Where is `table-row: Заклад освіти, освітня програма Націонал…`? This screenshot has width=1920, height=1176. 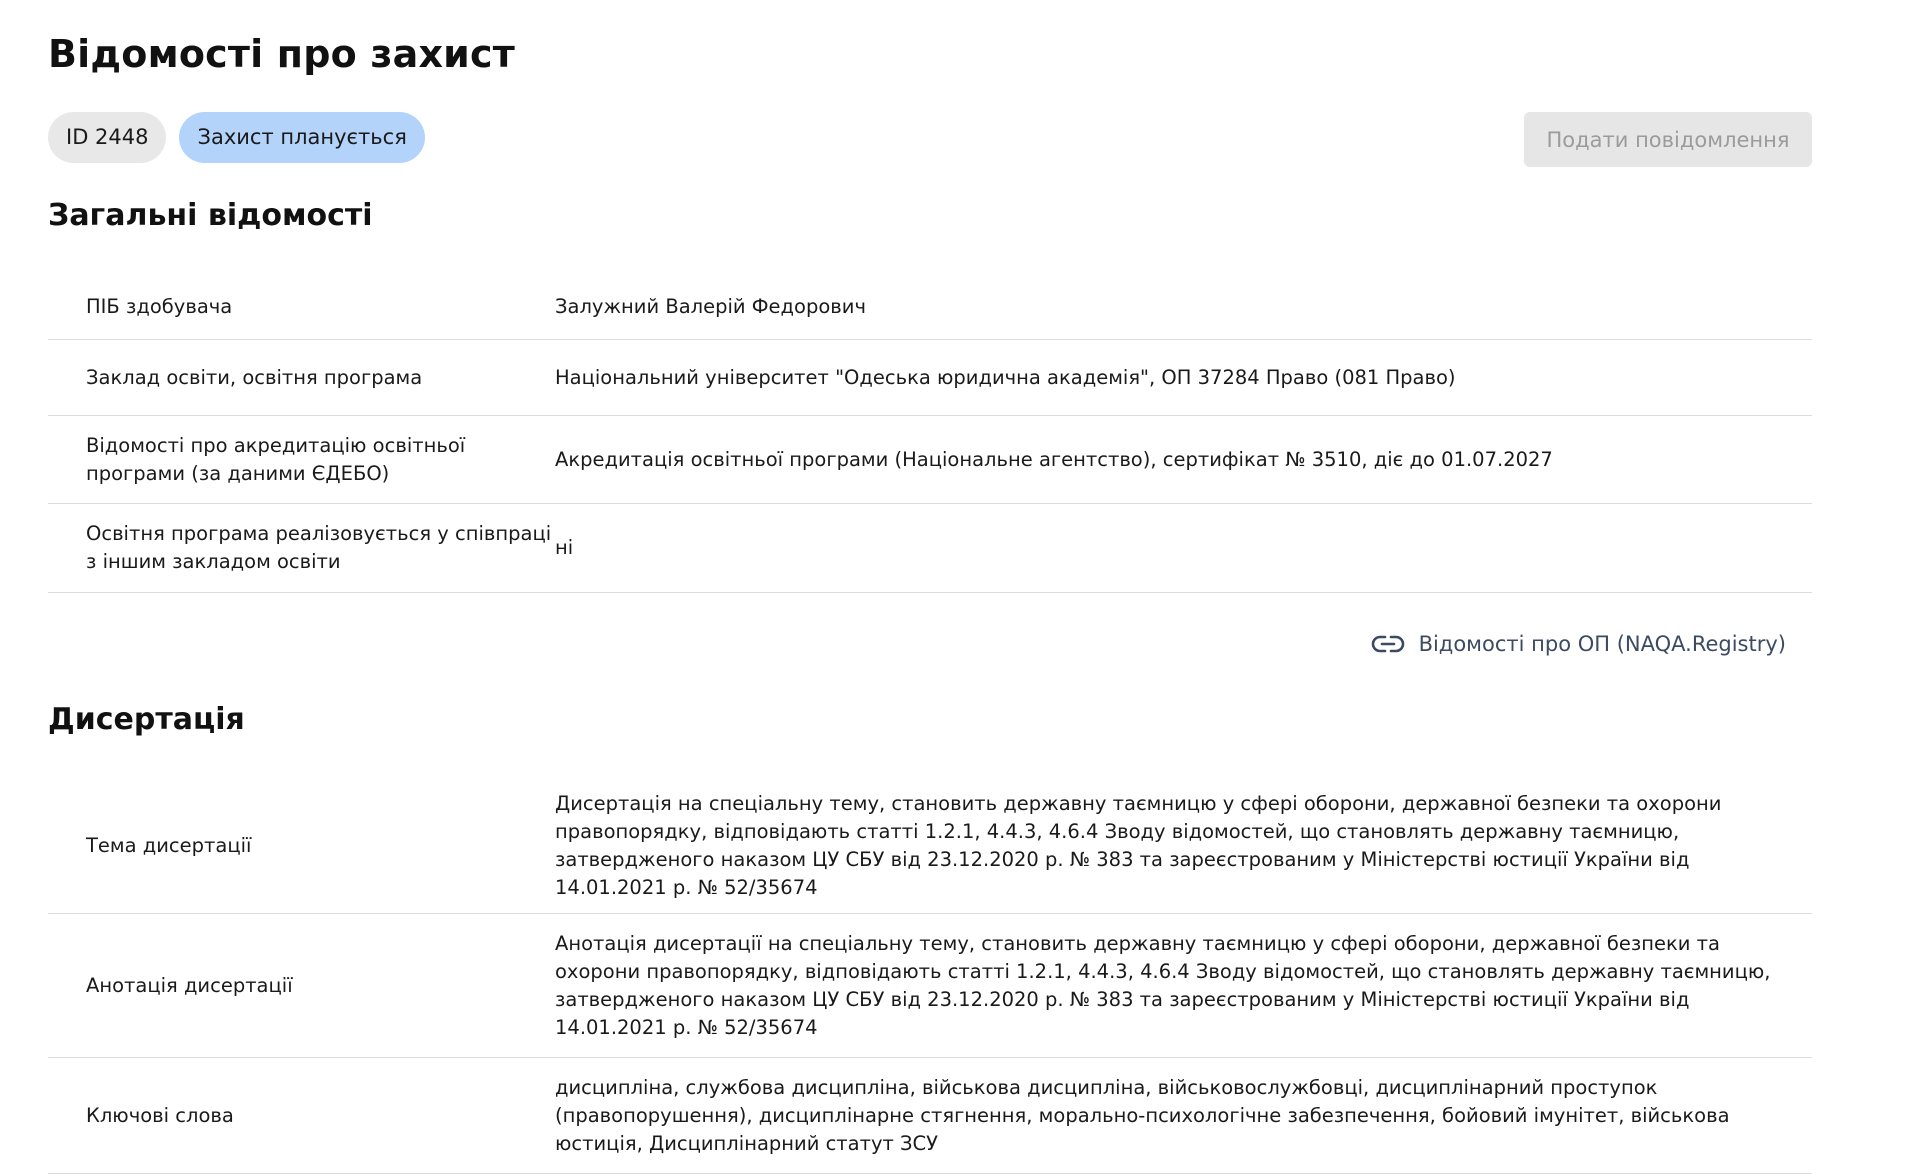 table-row: Заклад освіти, освітня програма Націонал… is located at coordinates (930, 378).